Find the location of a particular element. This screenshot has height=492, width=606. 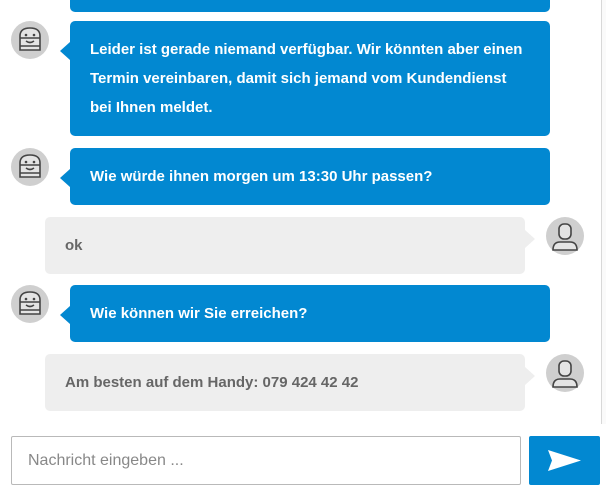

bot-message-bubble: Wie können wir Sie erreichen? is located at coordinates (305, 313).